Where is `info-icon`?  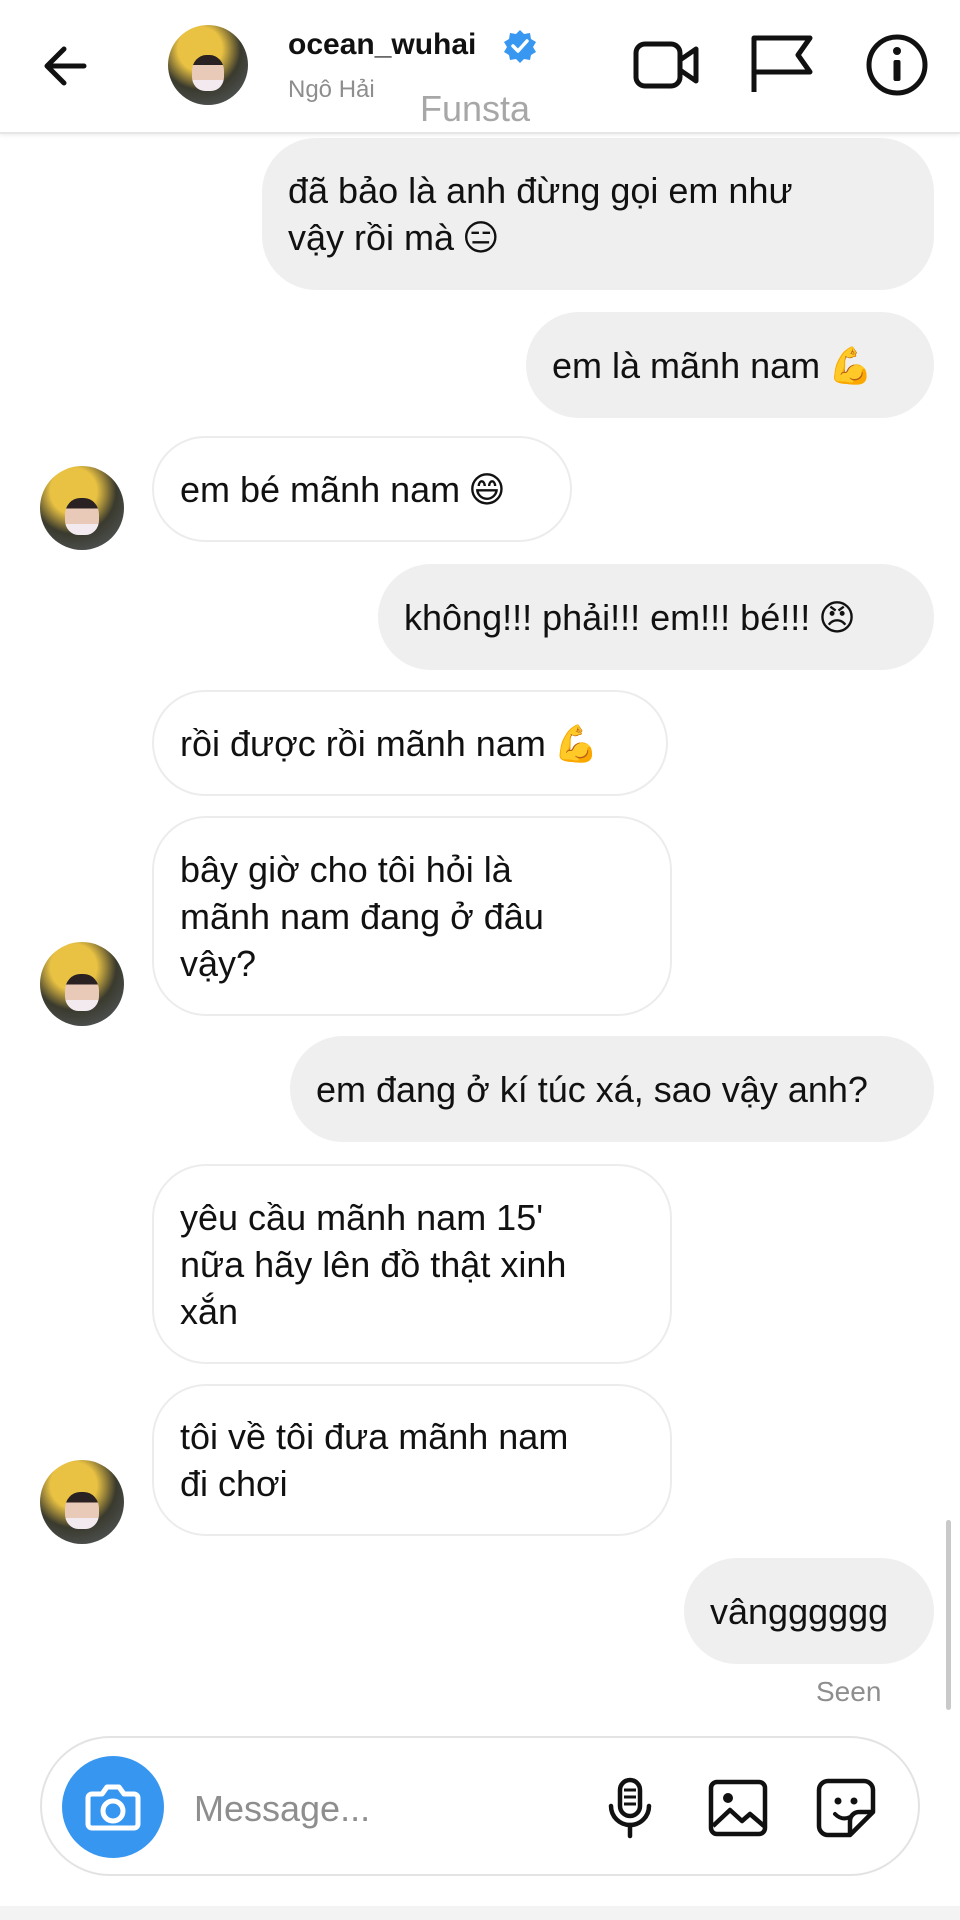 info-icon is located at coordinates (897, 65).